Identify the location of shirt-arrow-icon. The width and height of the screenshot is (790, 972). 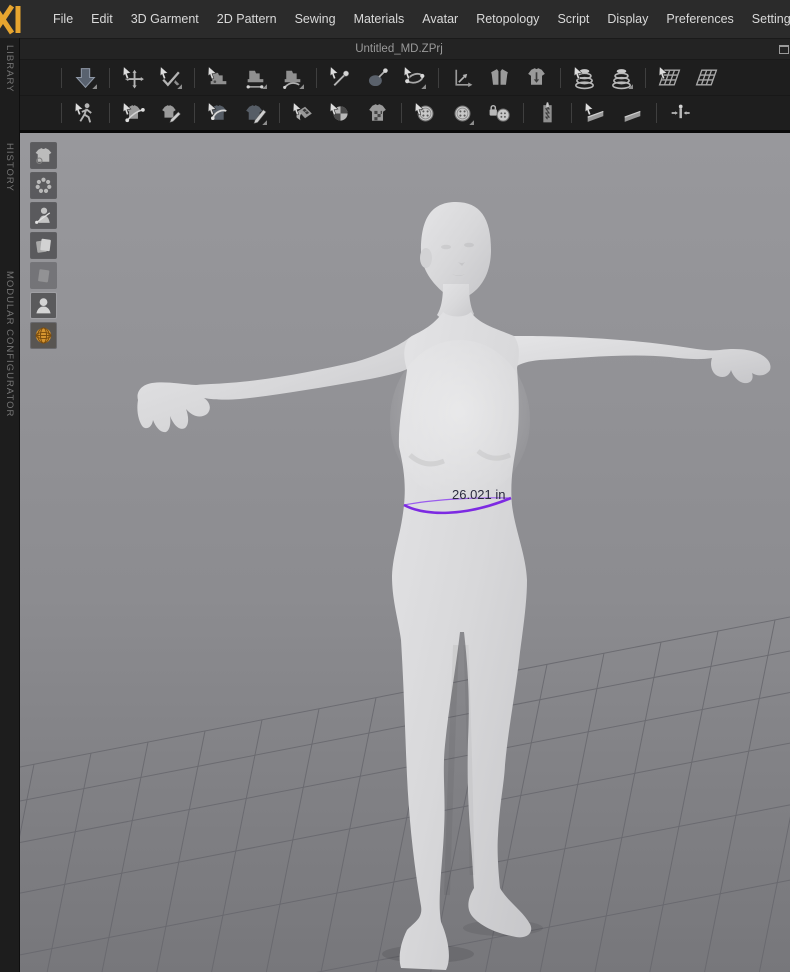
(536, 77).